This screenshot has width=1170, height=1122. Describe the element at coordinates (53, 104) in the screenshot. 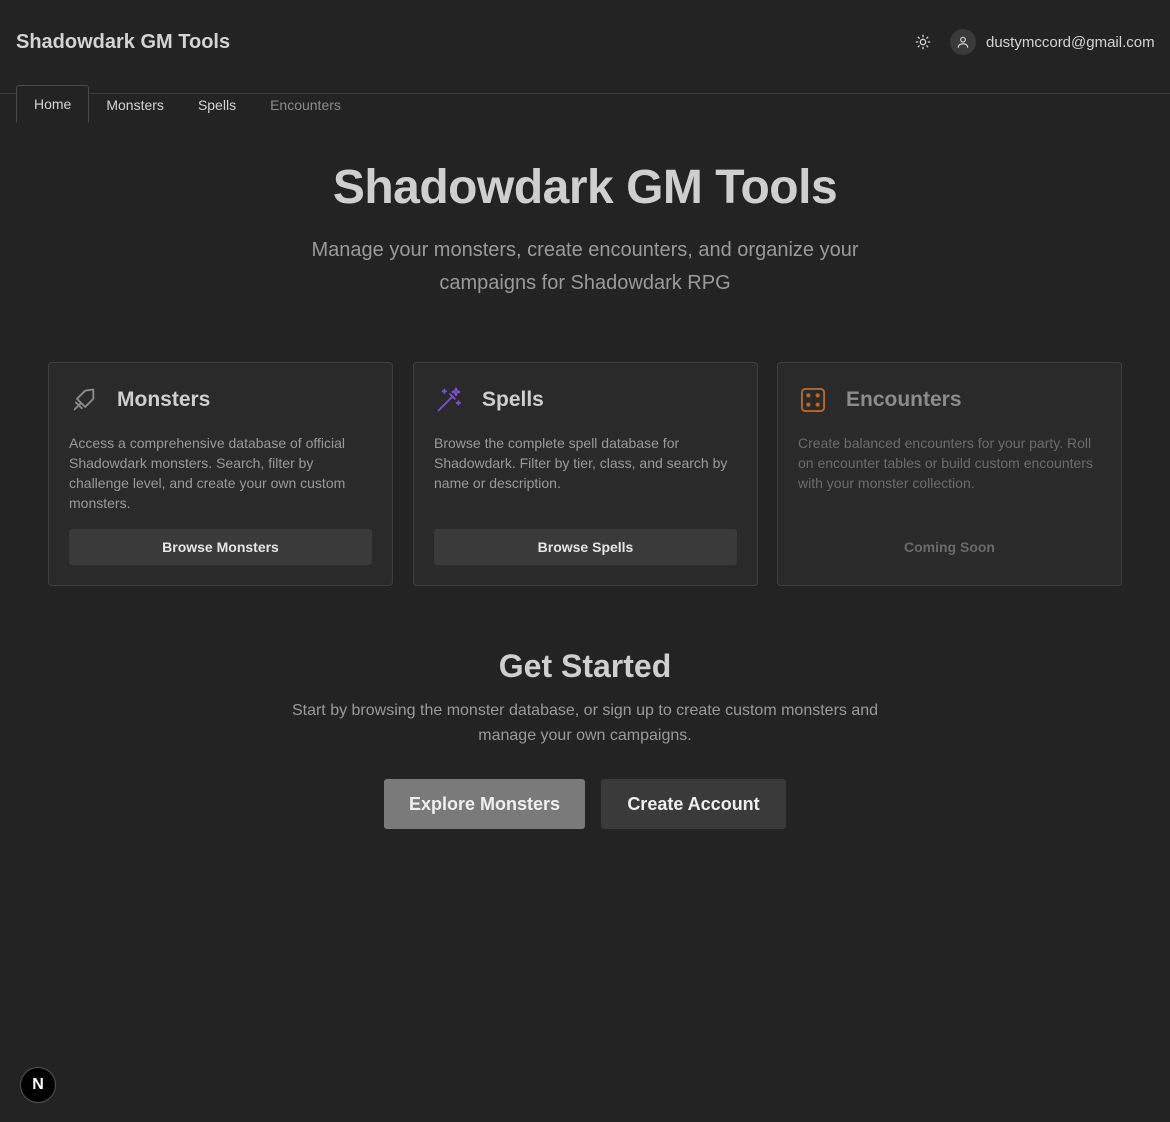

I see `tab-home: Home` at that location.